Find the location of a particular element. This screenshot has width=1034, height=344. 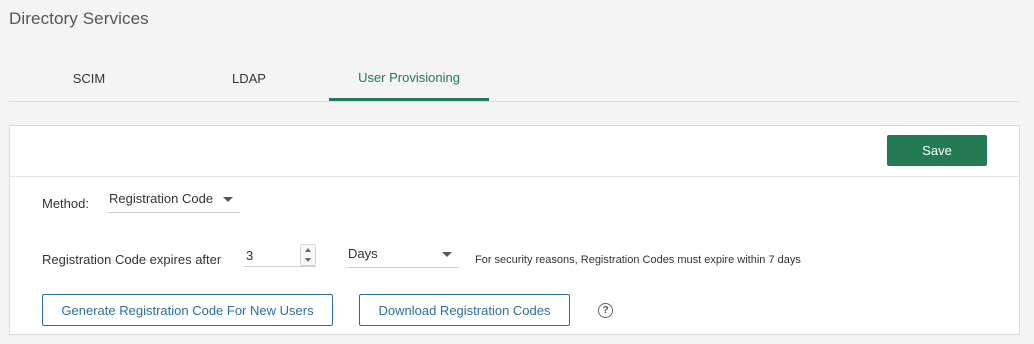

panel-header: Save is located at coordinates (514, 151).